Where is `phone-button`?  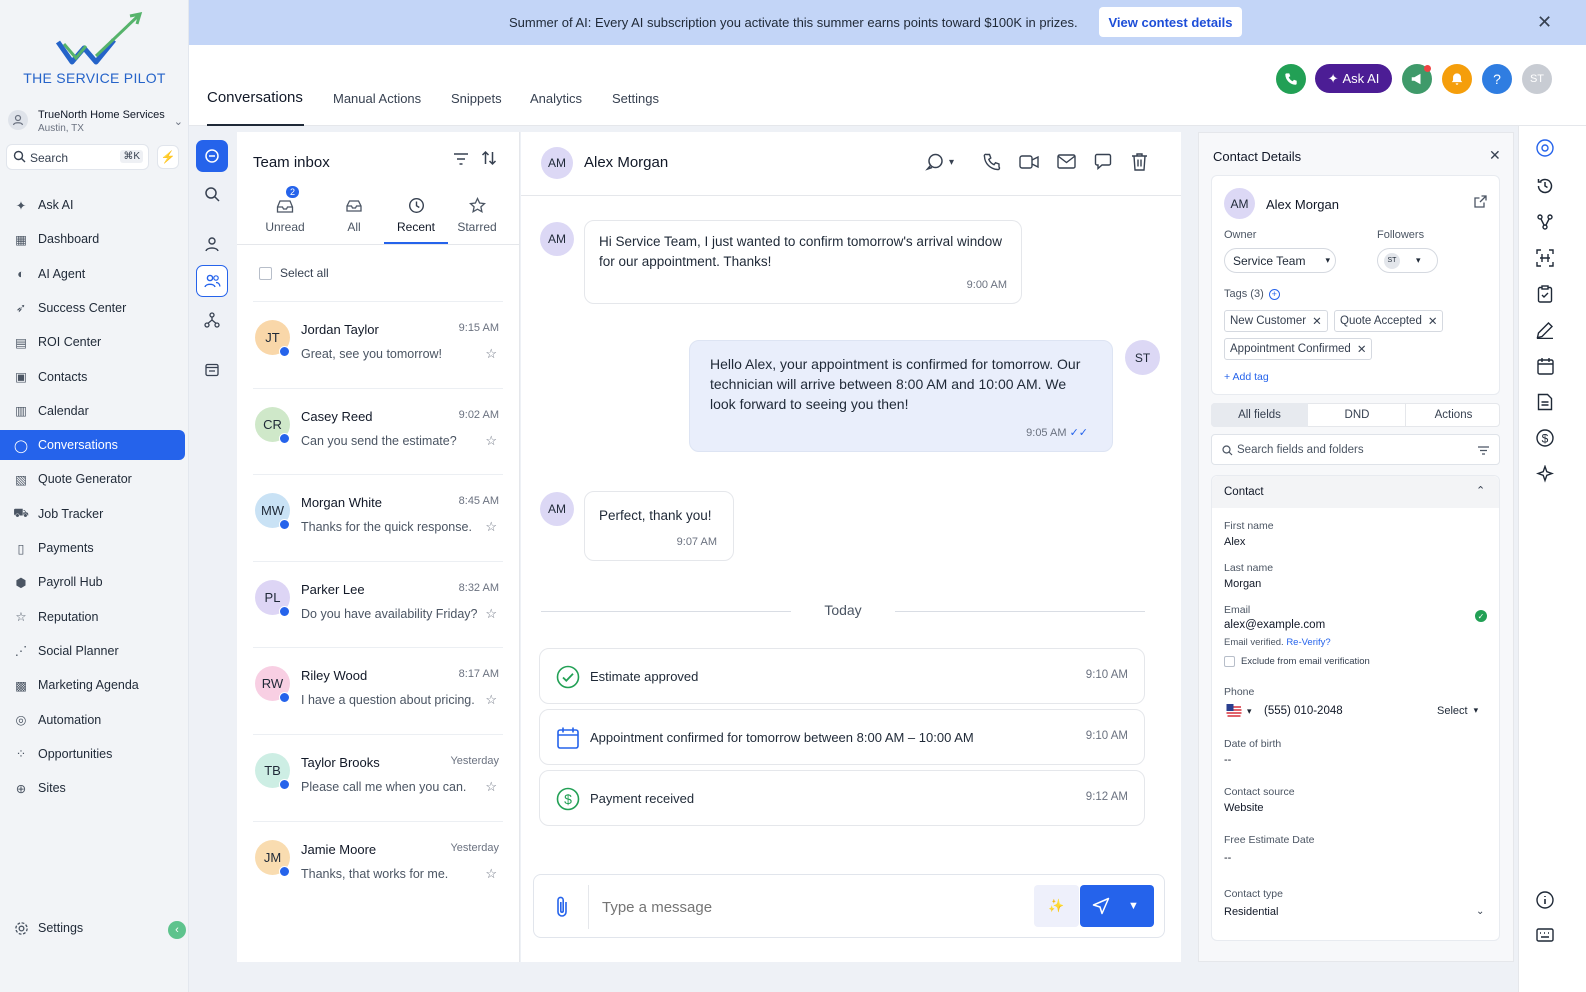 phone-button is located at coordinates (1291, 79).